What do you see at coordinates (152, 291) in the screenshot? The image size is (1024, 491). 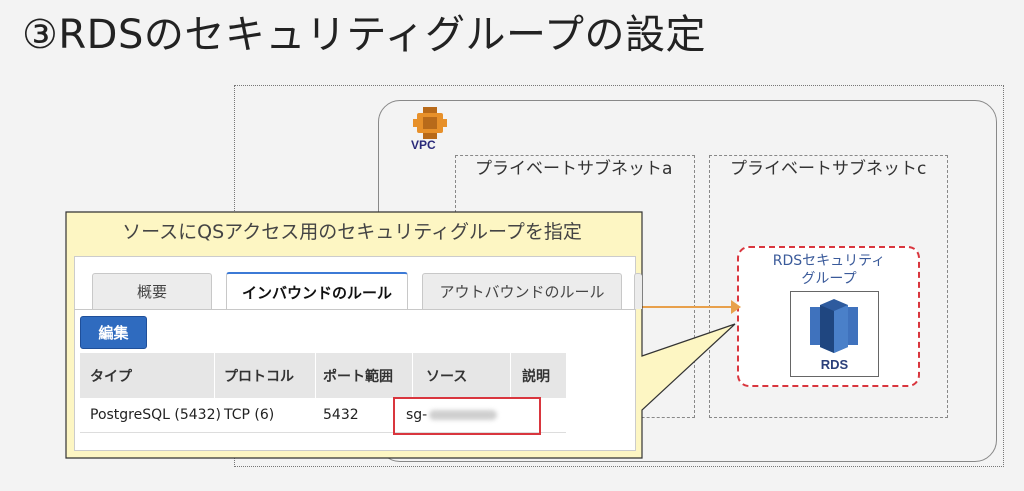 I see `tab-overview: 概要` at bounding box center [152, 291].